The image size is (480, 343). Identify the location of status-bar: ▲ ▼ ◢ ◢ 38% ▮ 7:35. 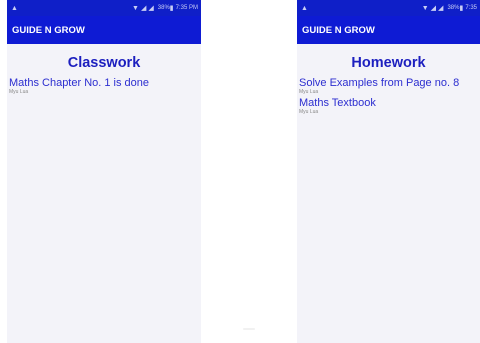
(388, 8).